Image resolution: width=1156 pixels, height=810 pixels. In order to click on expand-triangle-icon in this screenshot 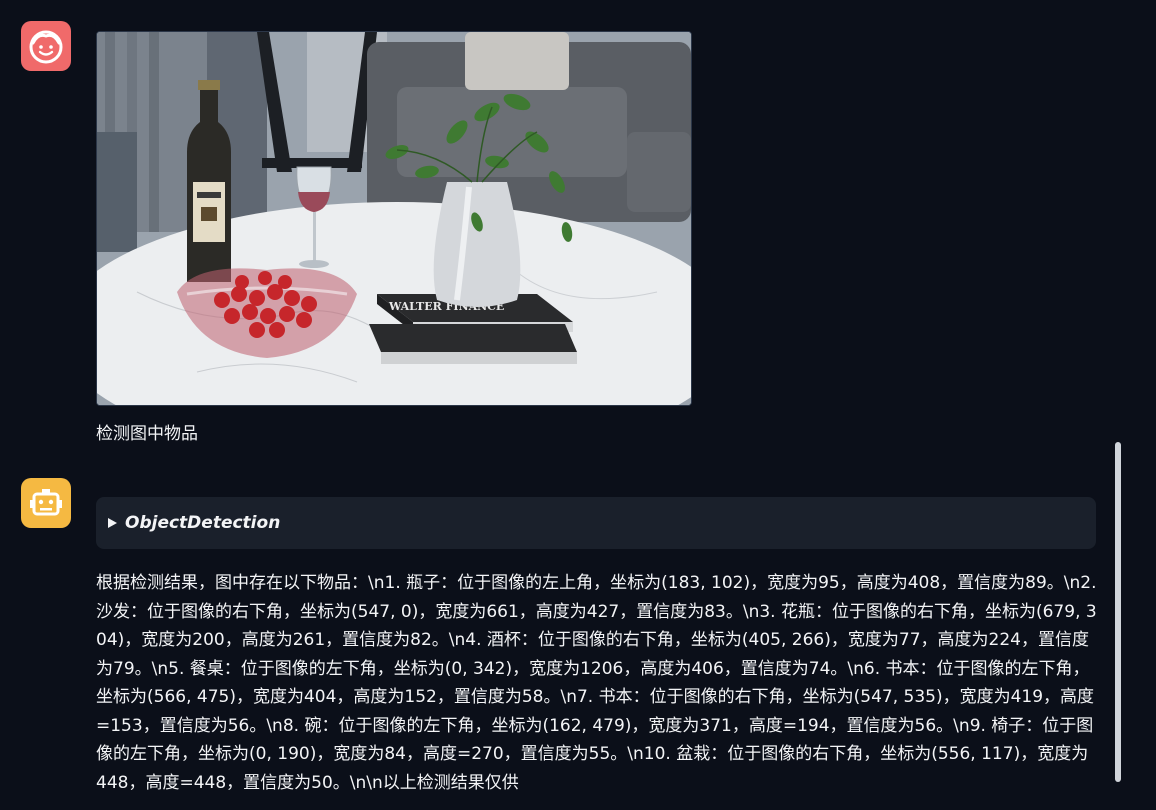, I will do `click(112, 523)`.